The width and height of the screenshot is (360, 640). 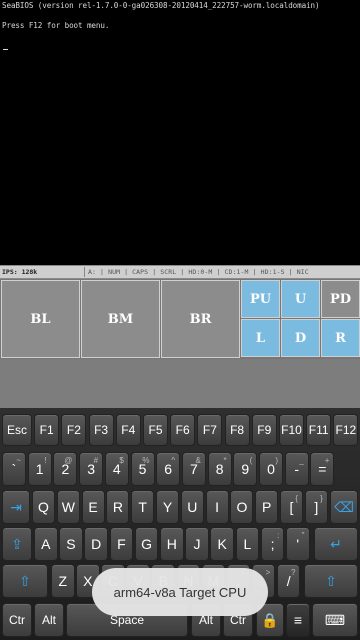 I want to click on key-u: U, so click(x=192, y=507).